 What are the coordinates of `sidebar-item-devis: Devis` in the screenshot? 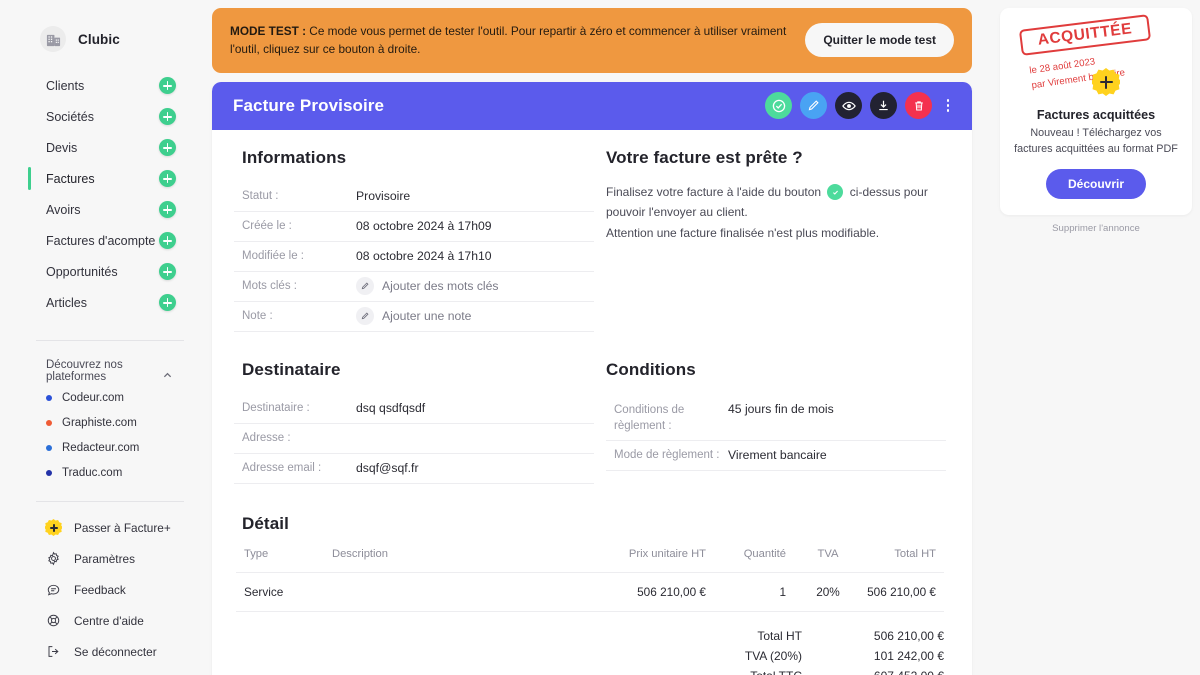 It's located at (106, 147).